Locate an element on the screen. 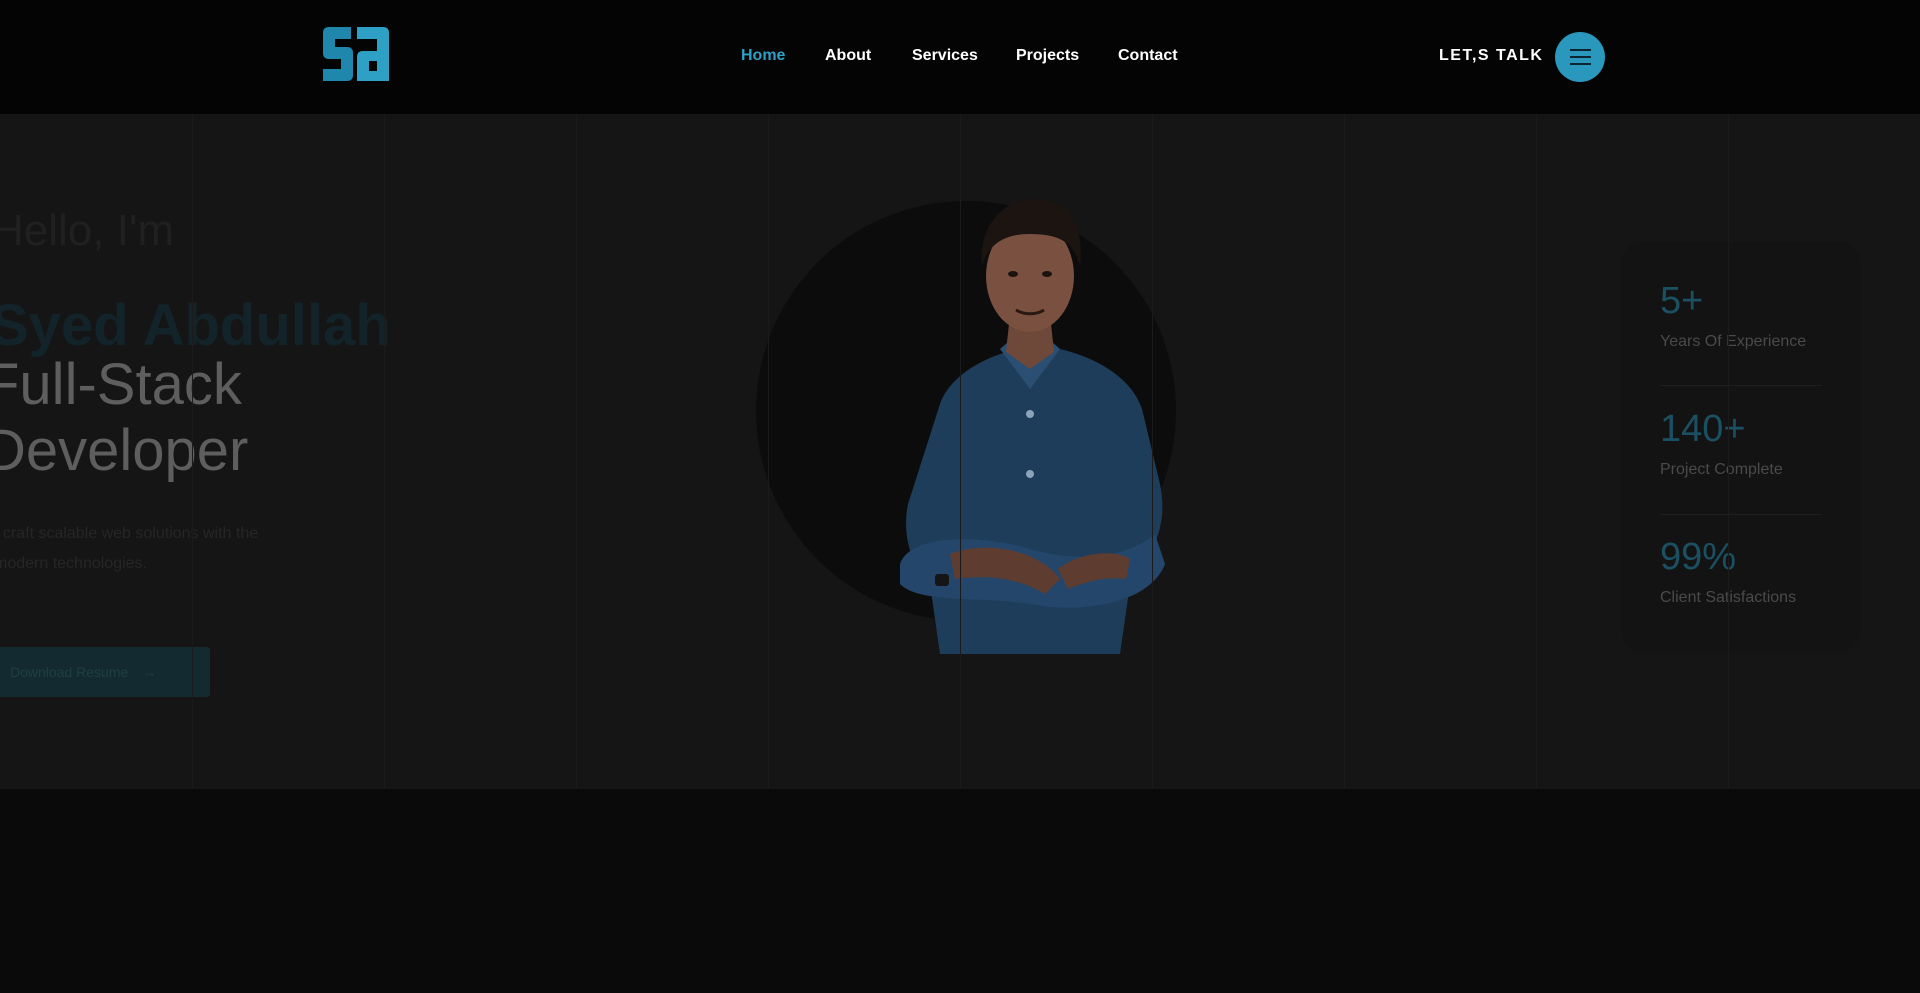 Image resolution: width=1920 pixels, height=993 pixels. stat-projects: 140+ Project Complete is located at coordinates (1741, 443).